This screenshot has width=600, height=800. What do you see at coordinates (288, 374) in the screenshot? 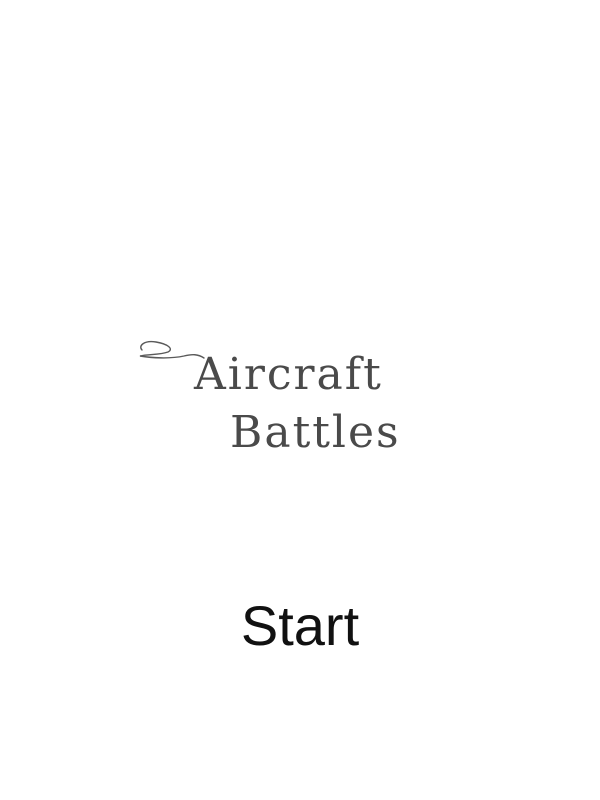
I see `logo-line-aircraft: Aircraft` at bounding box center [288, 374].